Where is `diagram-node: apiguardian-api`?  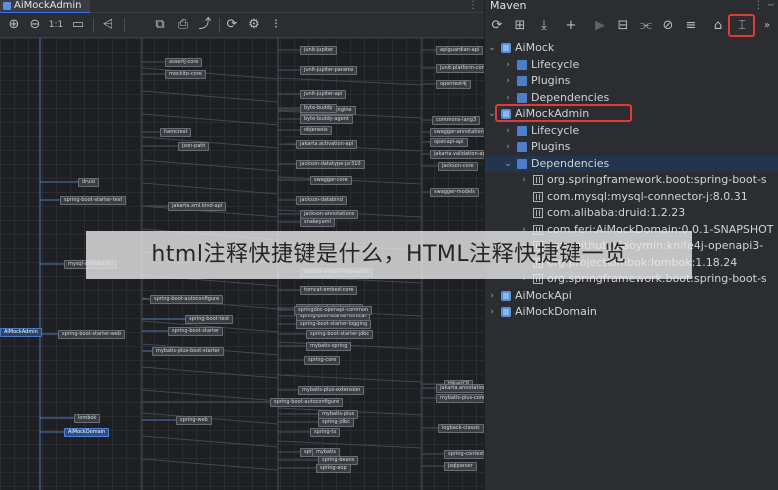
diagram-node: apiguardian-api is located at coordinates (460, 50).